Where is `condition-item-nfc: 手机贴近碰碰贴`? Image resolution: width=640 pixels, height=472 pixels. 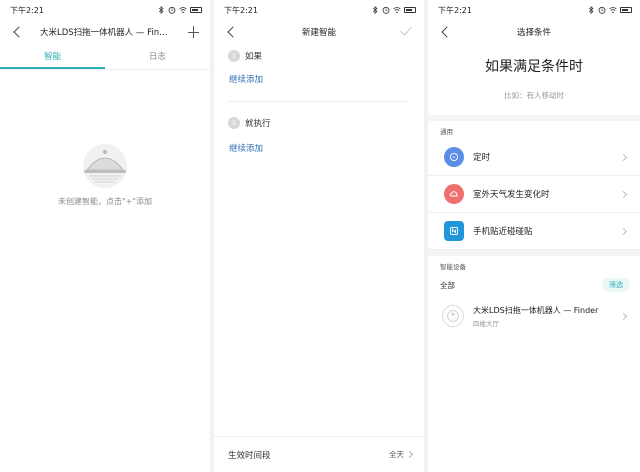
condition-item-nfc: 手机贴近碰碰贴 is located at coordinates (534, 231).